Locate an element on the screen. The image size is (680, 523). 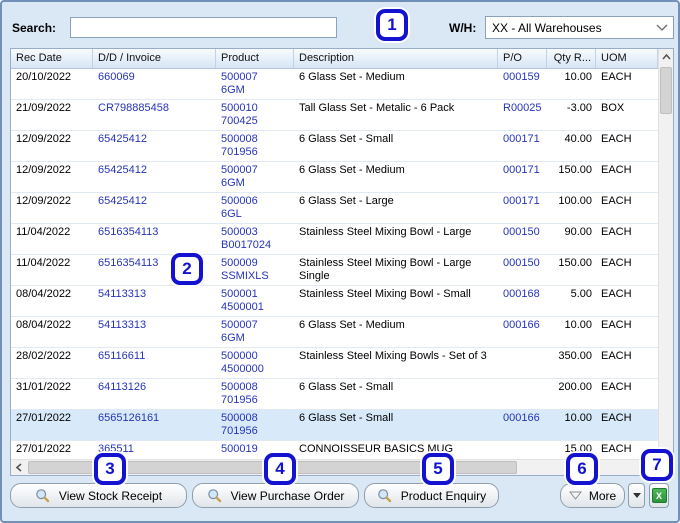
cell-qty-received: 100.00 is located at coordinates (575, 201).